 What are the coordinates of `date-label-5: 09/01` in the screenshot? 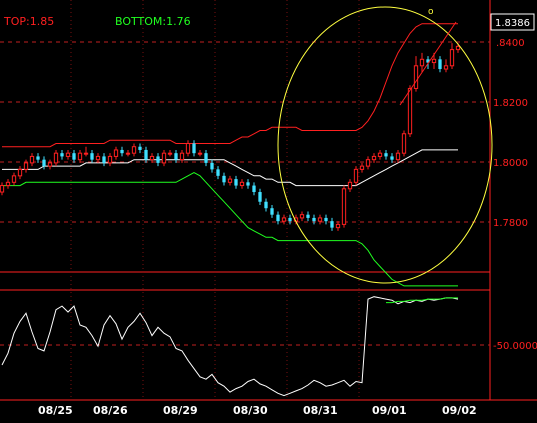 It's located at (389, 410).